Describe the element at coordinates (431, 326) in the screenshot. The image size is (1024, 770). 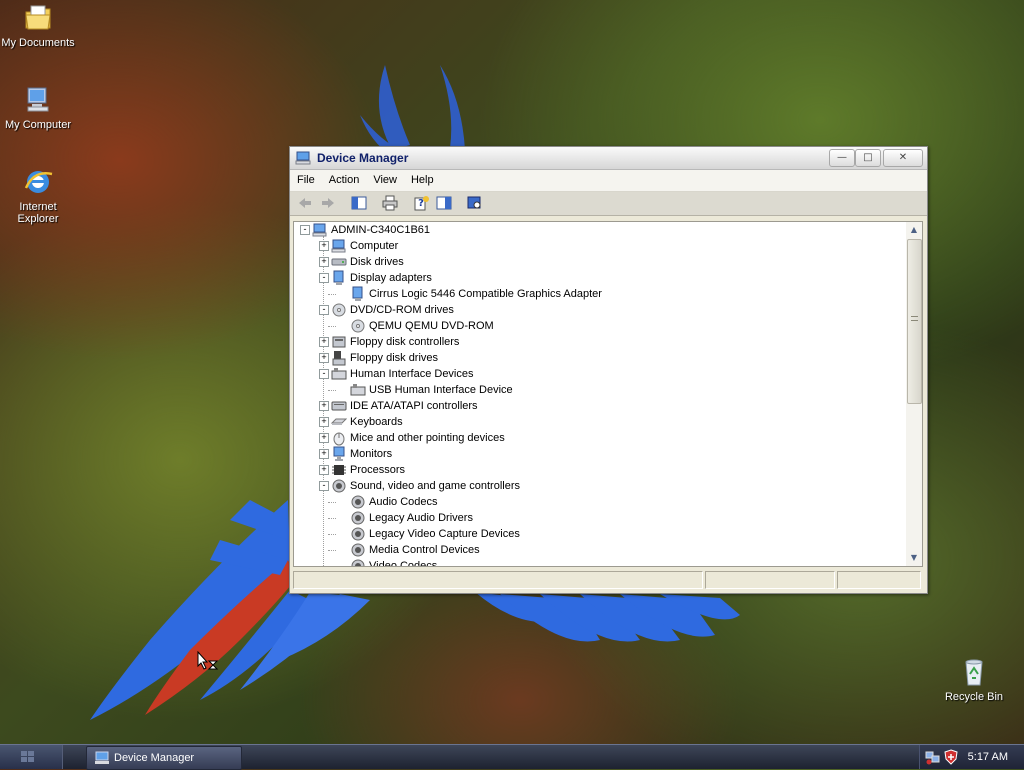
I see `tree-item-label: QEMU QEMU DVD-ROM` at that location.